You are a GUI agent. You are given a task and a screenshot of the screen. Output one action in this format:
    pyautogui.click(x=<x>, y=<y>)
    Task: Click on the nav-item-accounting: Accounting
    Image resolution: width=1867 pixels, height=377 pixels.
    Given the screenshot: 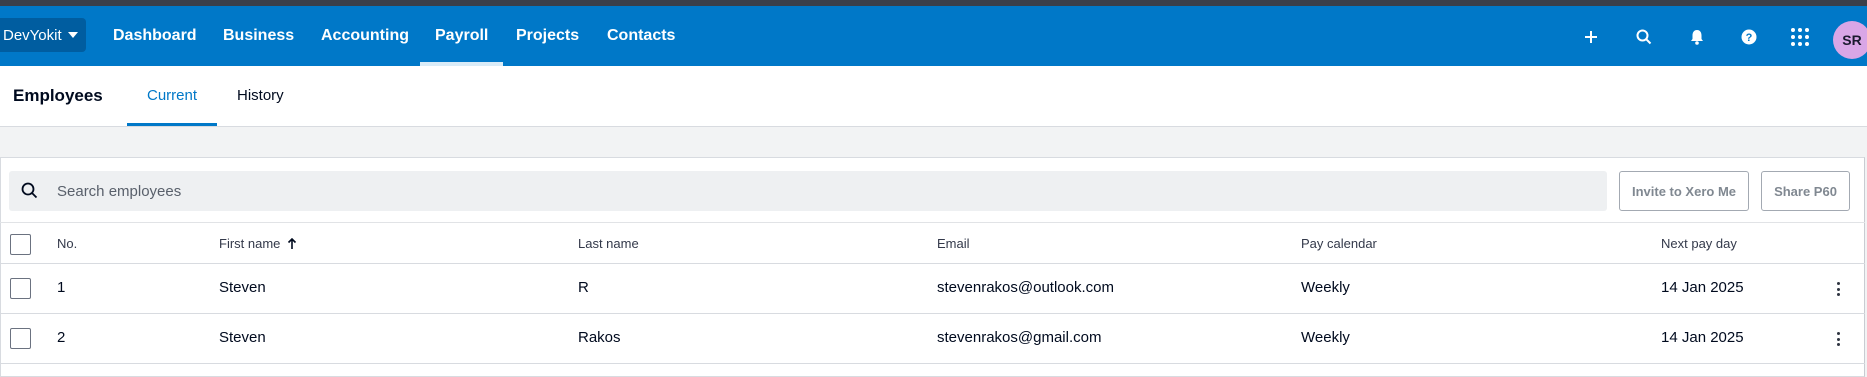 What is the action you would take?
    pyautogui.click(x=365, y=36)
    